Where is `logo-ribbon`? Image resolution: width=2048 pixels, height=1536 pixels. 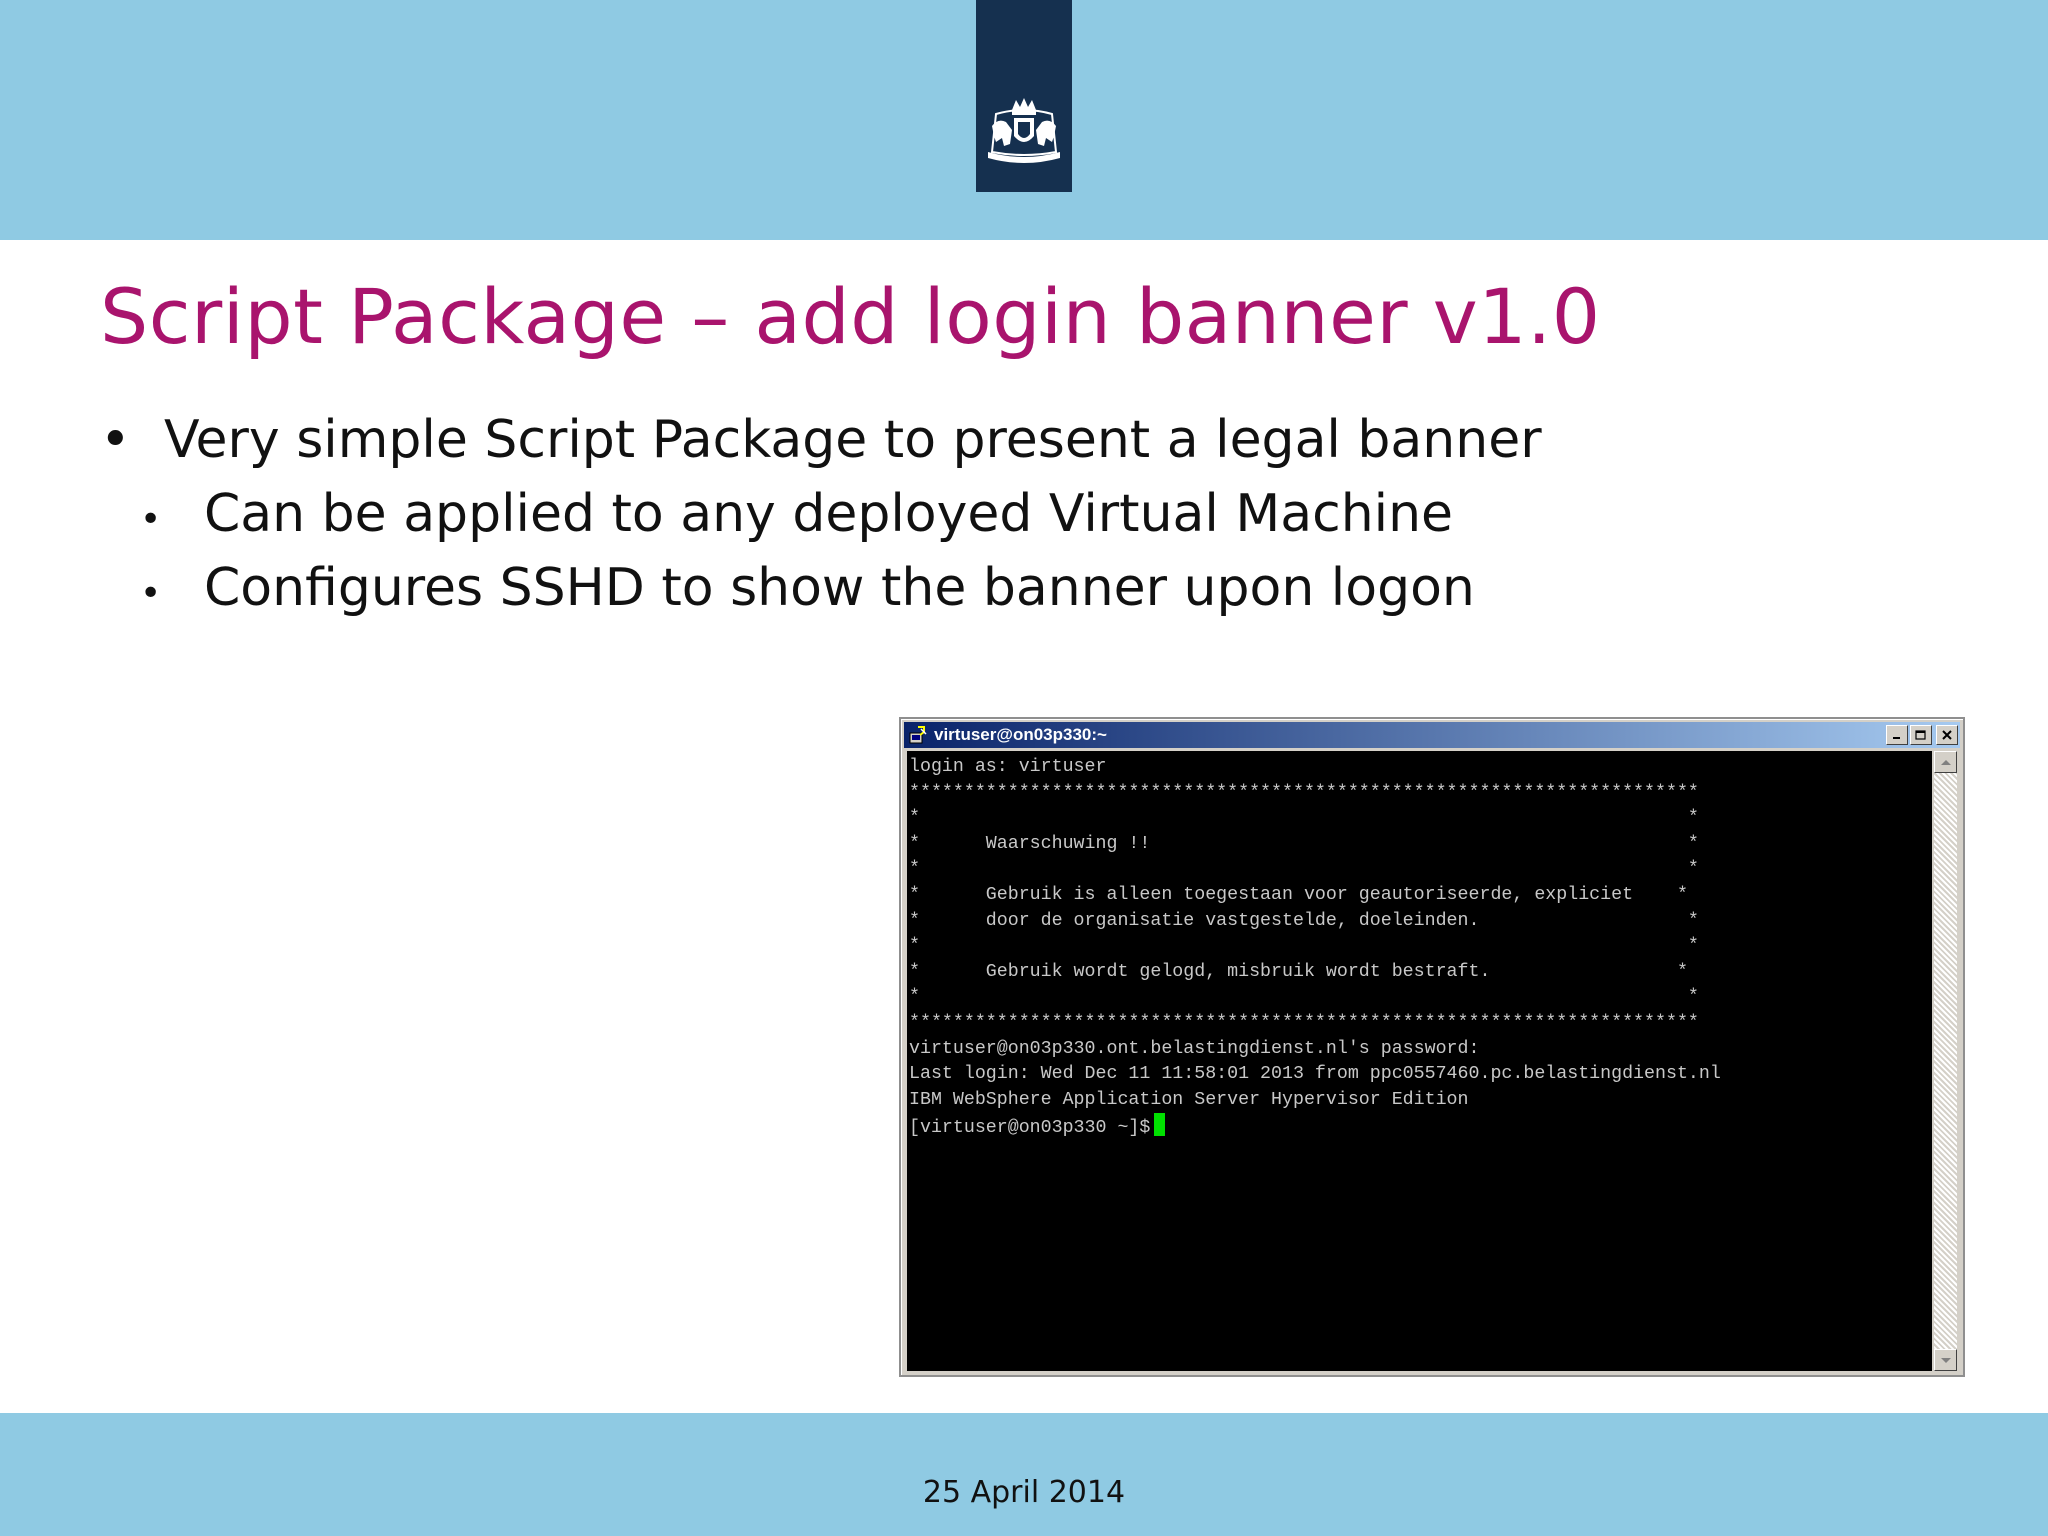
logo-ribbon is located at coordinates (1024, 96).